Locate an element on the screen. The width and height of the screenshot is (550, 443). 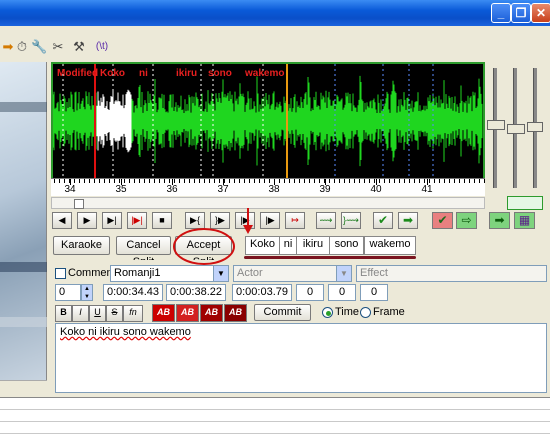
style-dropdown: Romanji1 ▼ is located at coordinates (169, 273).